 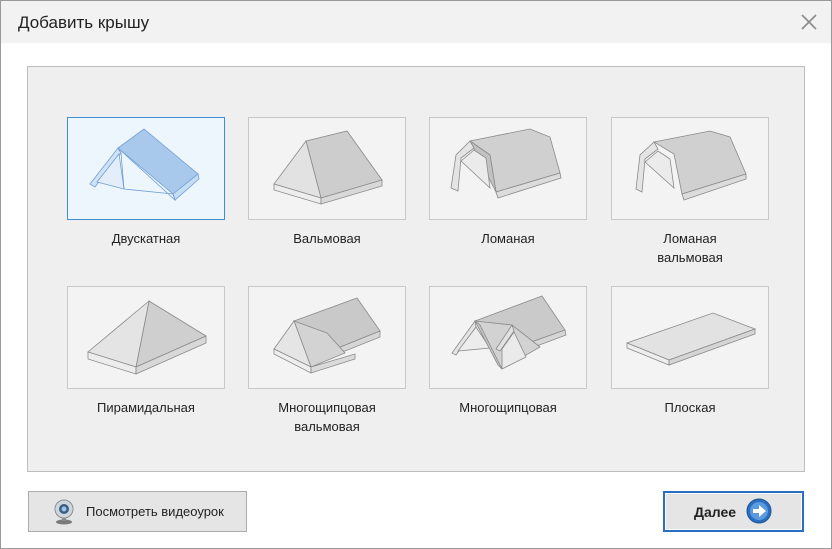 I want to click on roof-label-flat: Плоская, so click(x=690, y=407).